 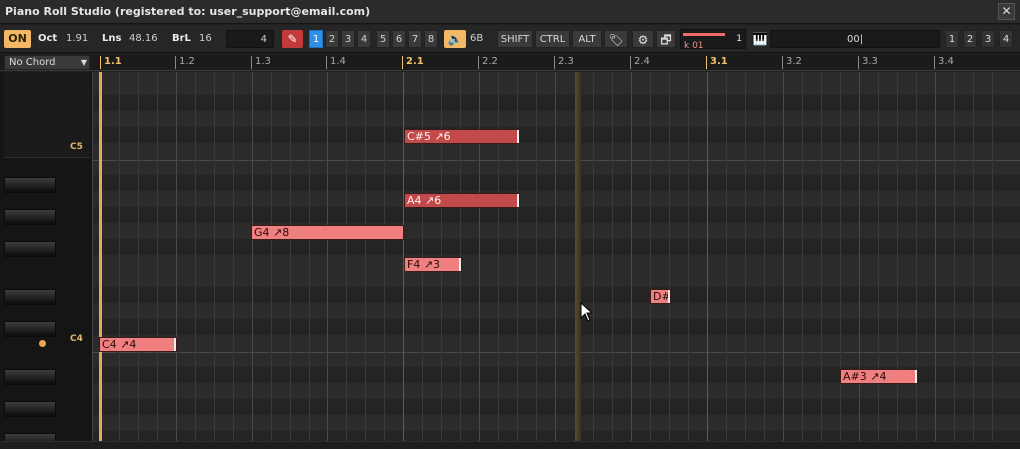 What do you see at coordinates (855, 39) in the screenshot?
I see `chord-input: 00|` at bounding box center [855, 39].